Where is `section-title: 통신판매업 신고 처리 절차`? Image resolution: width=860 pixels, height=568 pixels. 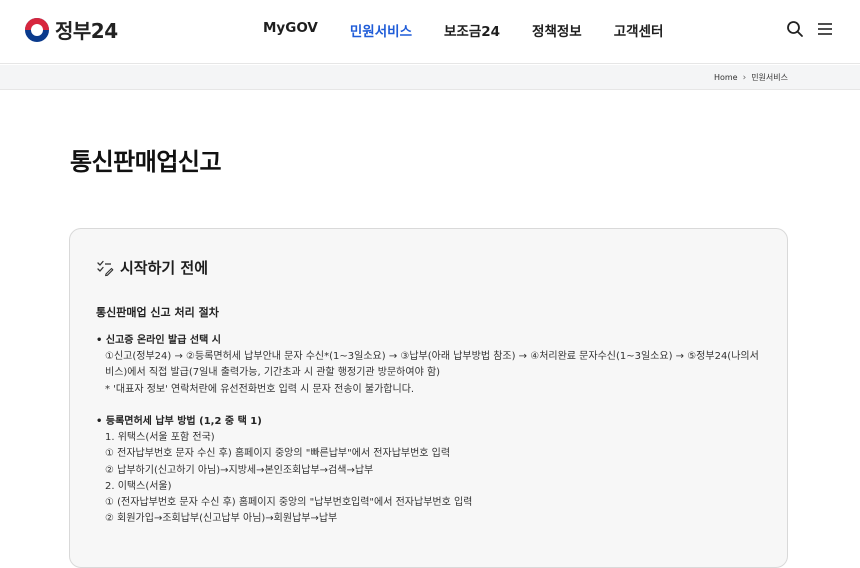
section-title: 통신판매업 신고 처리 절차 is located at coordinates (157, 312).